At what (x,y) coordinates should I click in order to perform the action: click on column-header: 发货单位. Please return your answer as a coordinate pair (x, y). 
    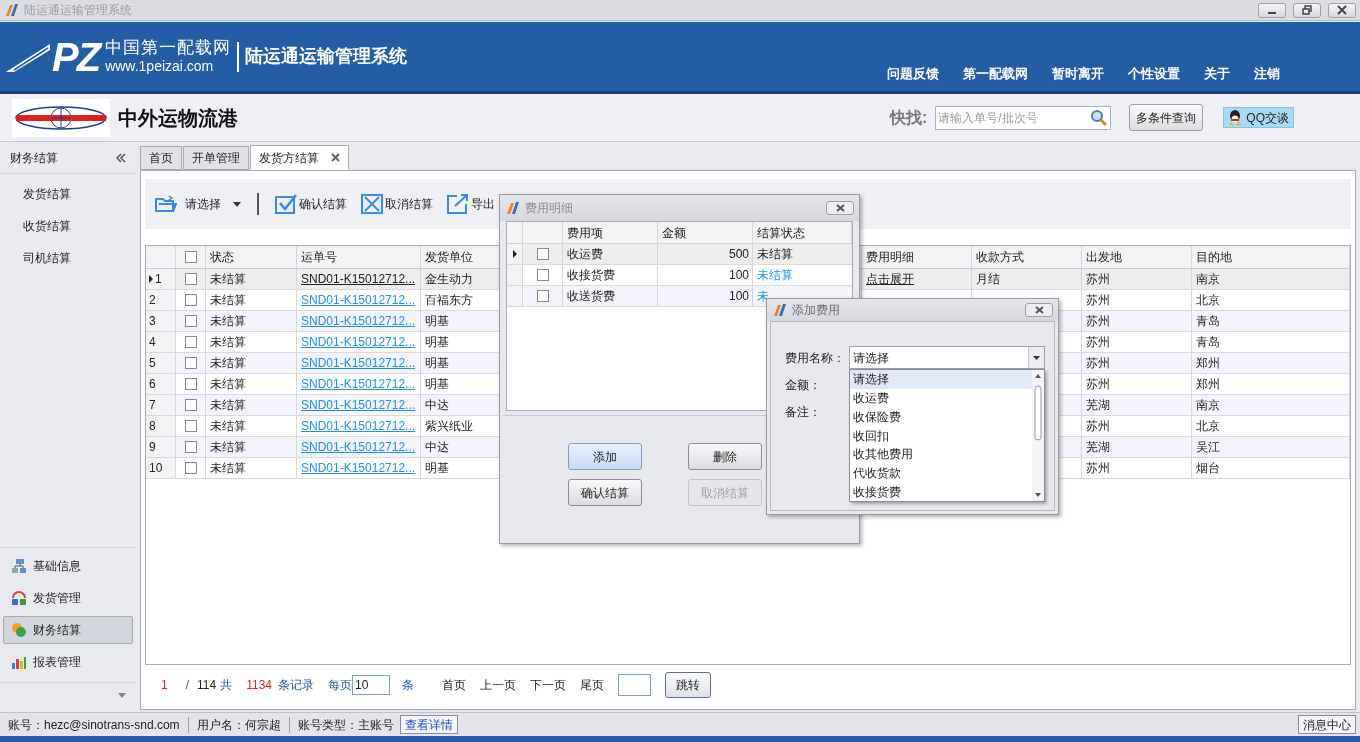
    Looking at the image, I should click on (449, 257).